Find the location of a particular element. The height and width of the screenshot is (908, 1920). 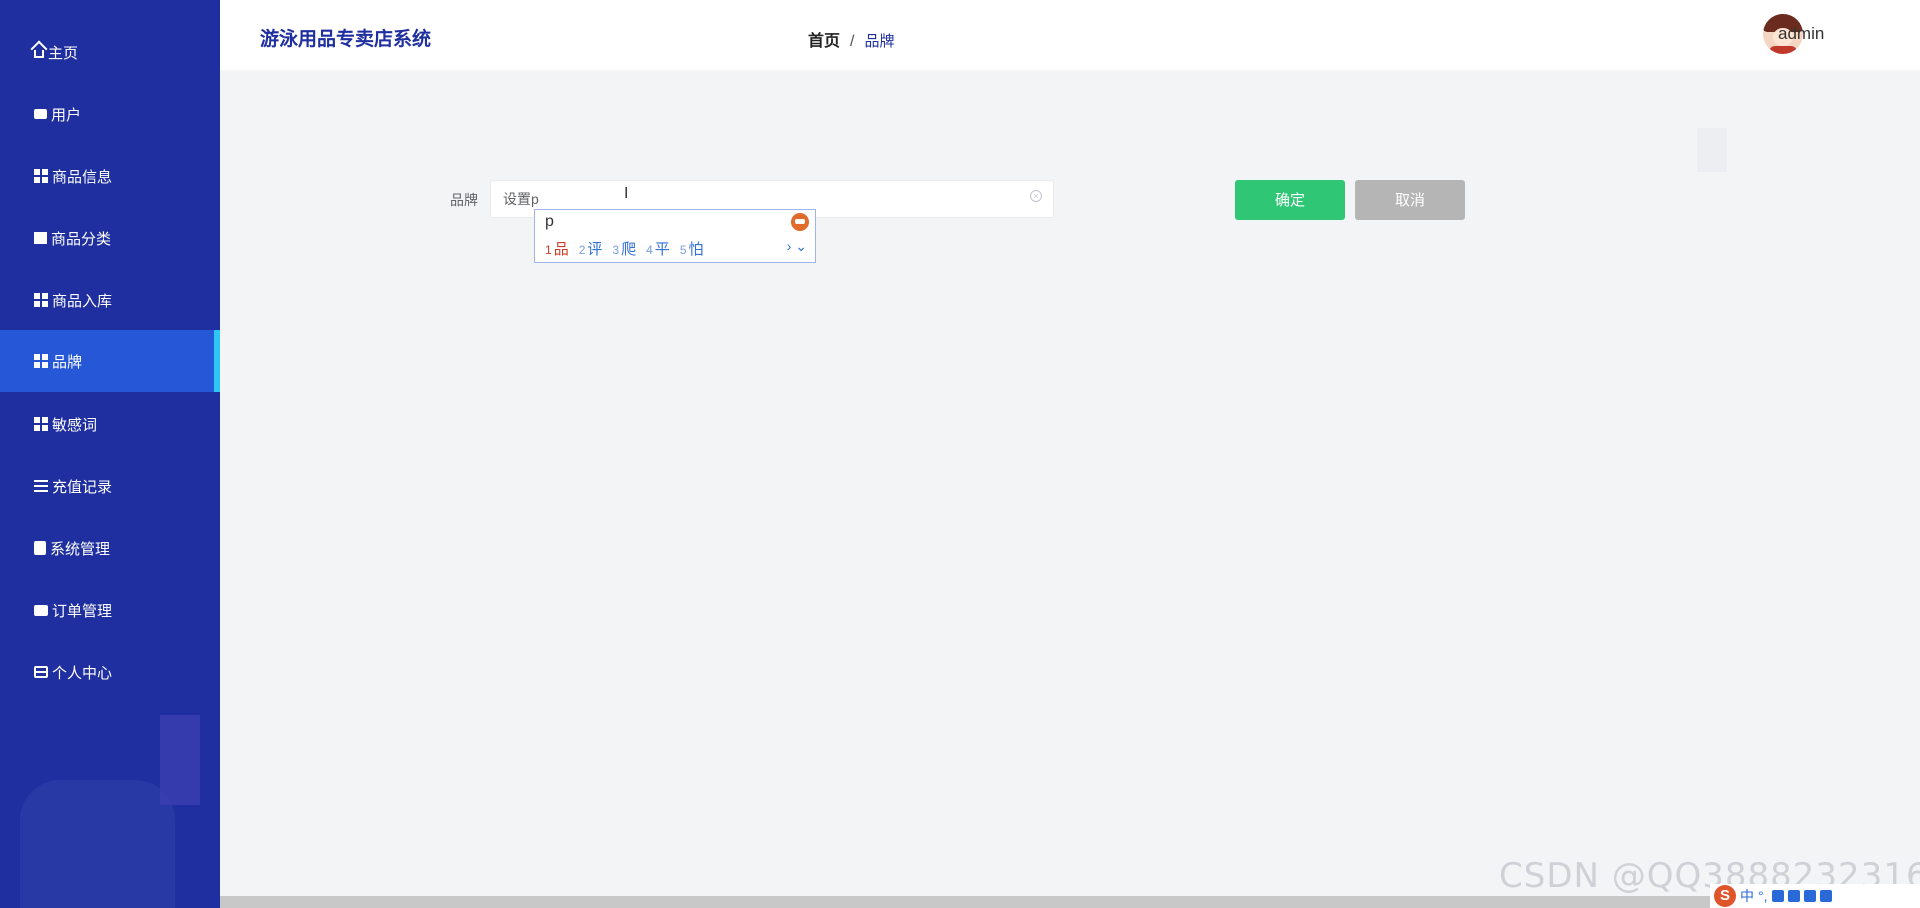

clipboard-icon is located at coordinates (40, 548).